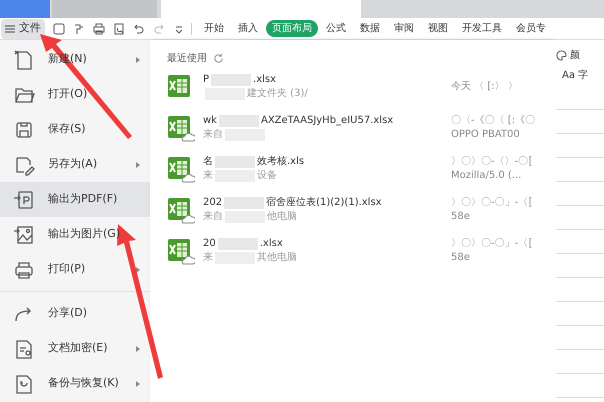 The width and height of the screenshot is (604, 402). I want to click on export-pdf-icon, so click(24, 199).